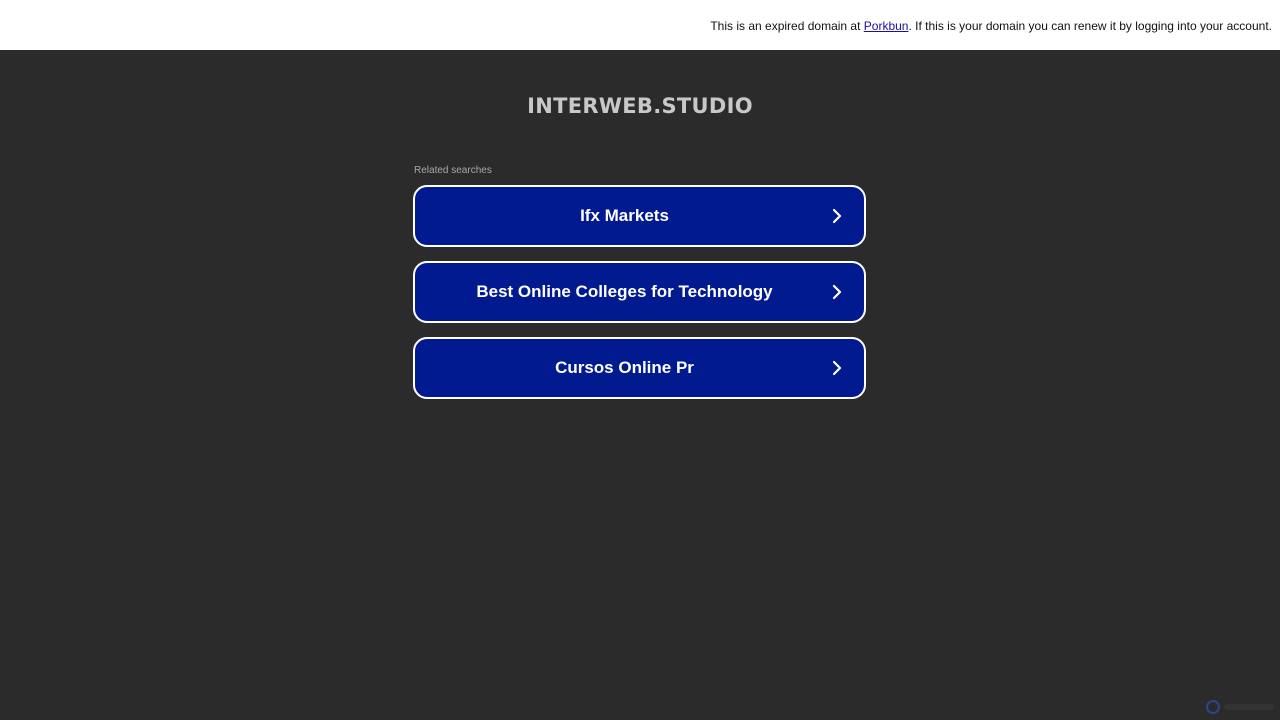 The image size is (1280, 720). I want to click on porkbun-link: Porkbun, so click(886, 26).